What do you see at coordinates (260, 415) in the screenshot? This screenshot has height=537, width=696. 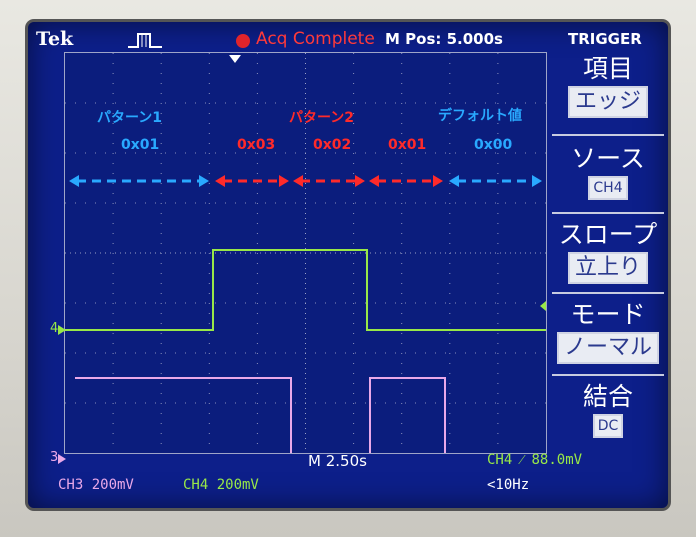 I see `ch3-trace` at bounding box center [260, 415].